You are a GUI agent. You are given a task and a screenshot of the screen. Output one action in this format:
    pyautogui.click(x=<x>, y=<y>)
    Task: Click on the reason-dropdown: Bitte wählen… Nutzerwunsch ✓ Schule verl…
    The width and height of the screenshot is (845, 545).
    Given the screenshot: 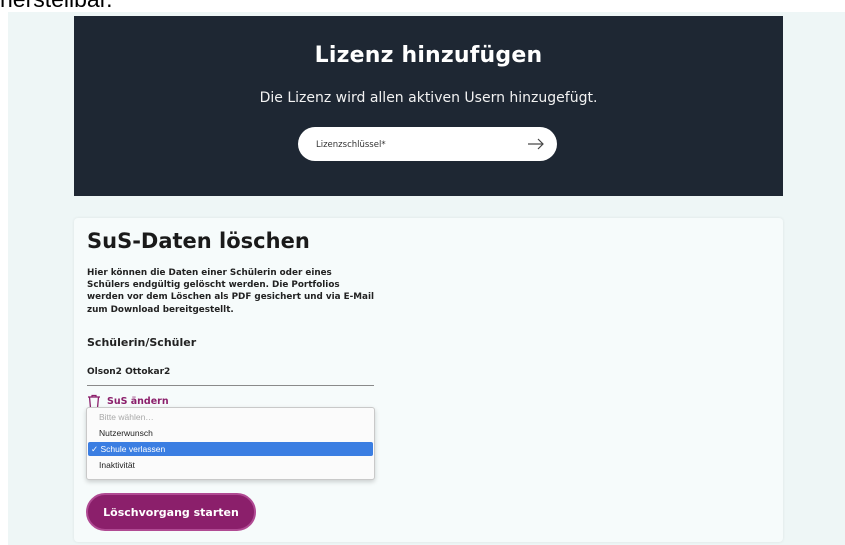 What is the action you would take?
    pyautogui.click(x=230, y=443)
    